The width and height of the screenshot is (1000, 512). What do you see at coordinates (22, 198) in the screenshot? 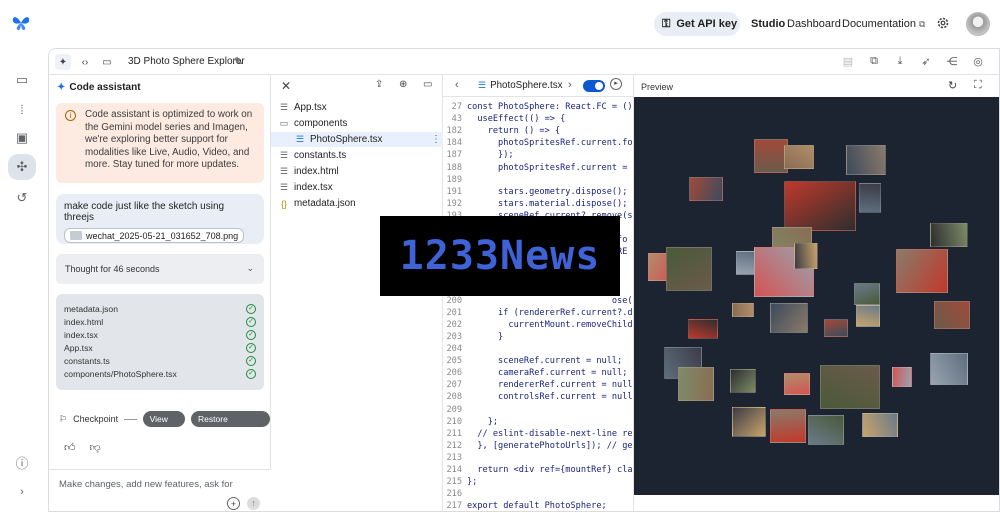
I see `history-icon: ↺` at bounding box center [22, 198].